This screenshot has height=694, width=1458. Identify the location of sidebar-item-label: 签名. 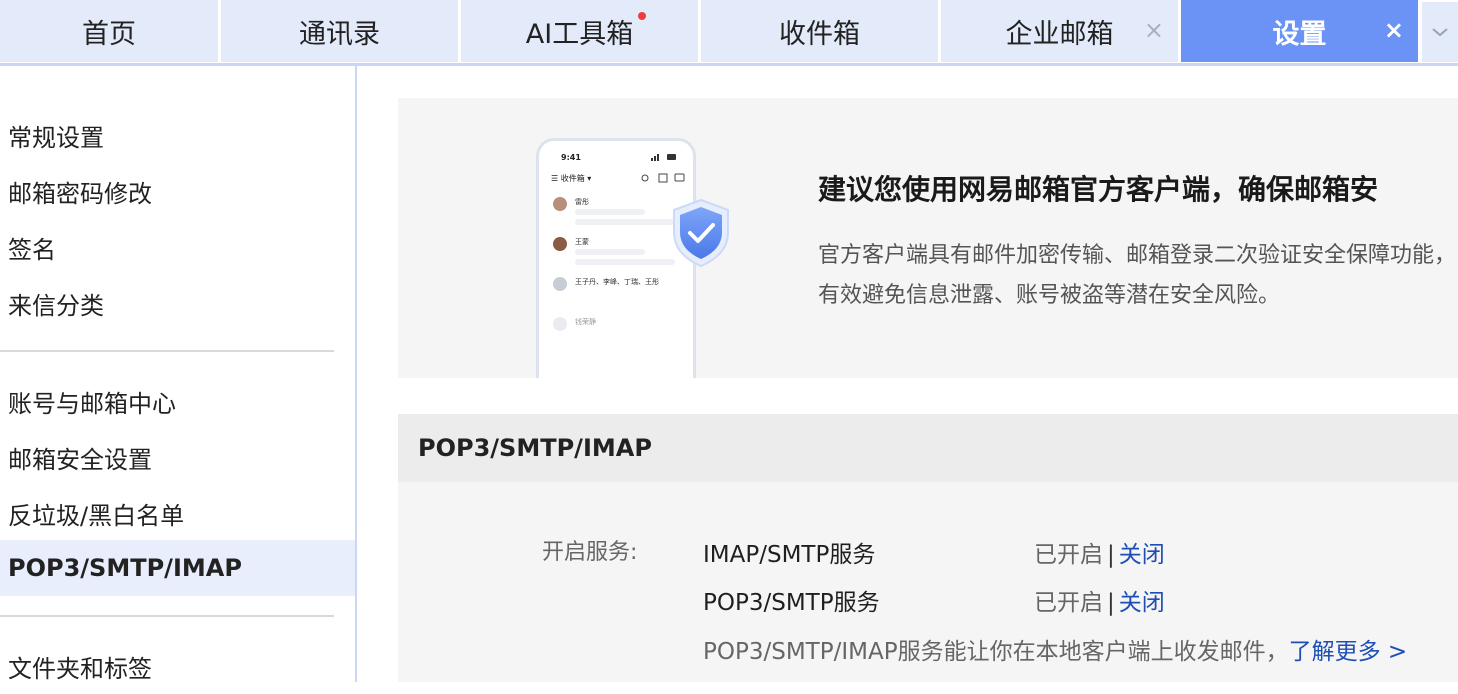
(32, 249).